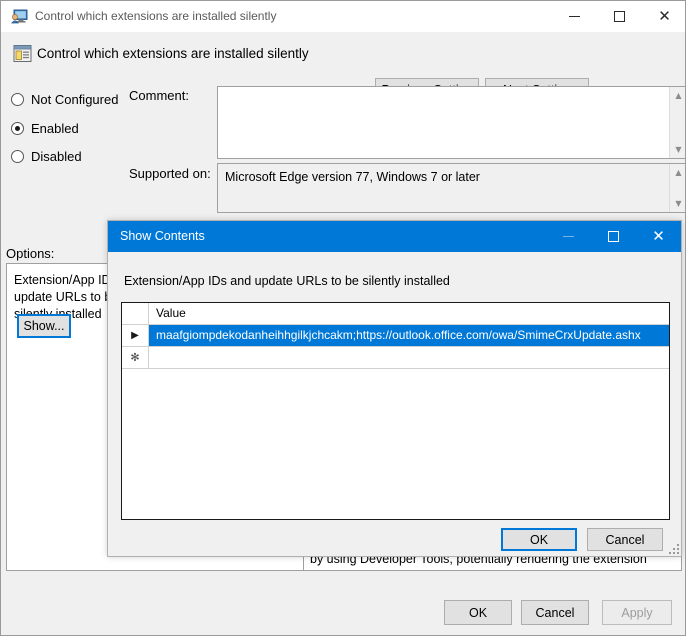  What do you see at coordinates (55, 128) in the screenshot?
I see `radio-label-enabled: Enabled` at bounding box center [55, 128].